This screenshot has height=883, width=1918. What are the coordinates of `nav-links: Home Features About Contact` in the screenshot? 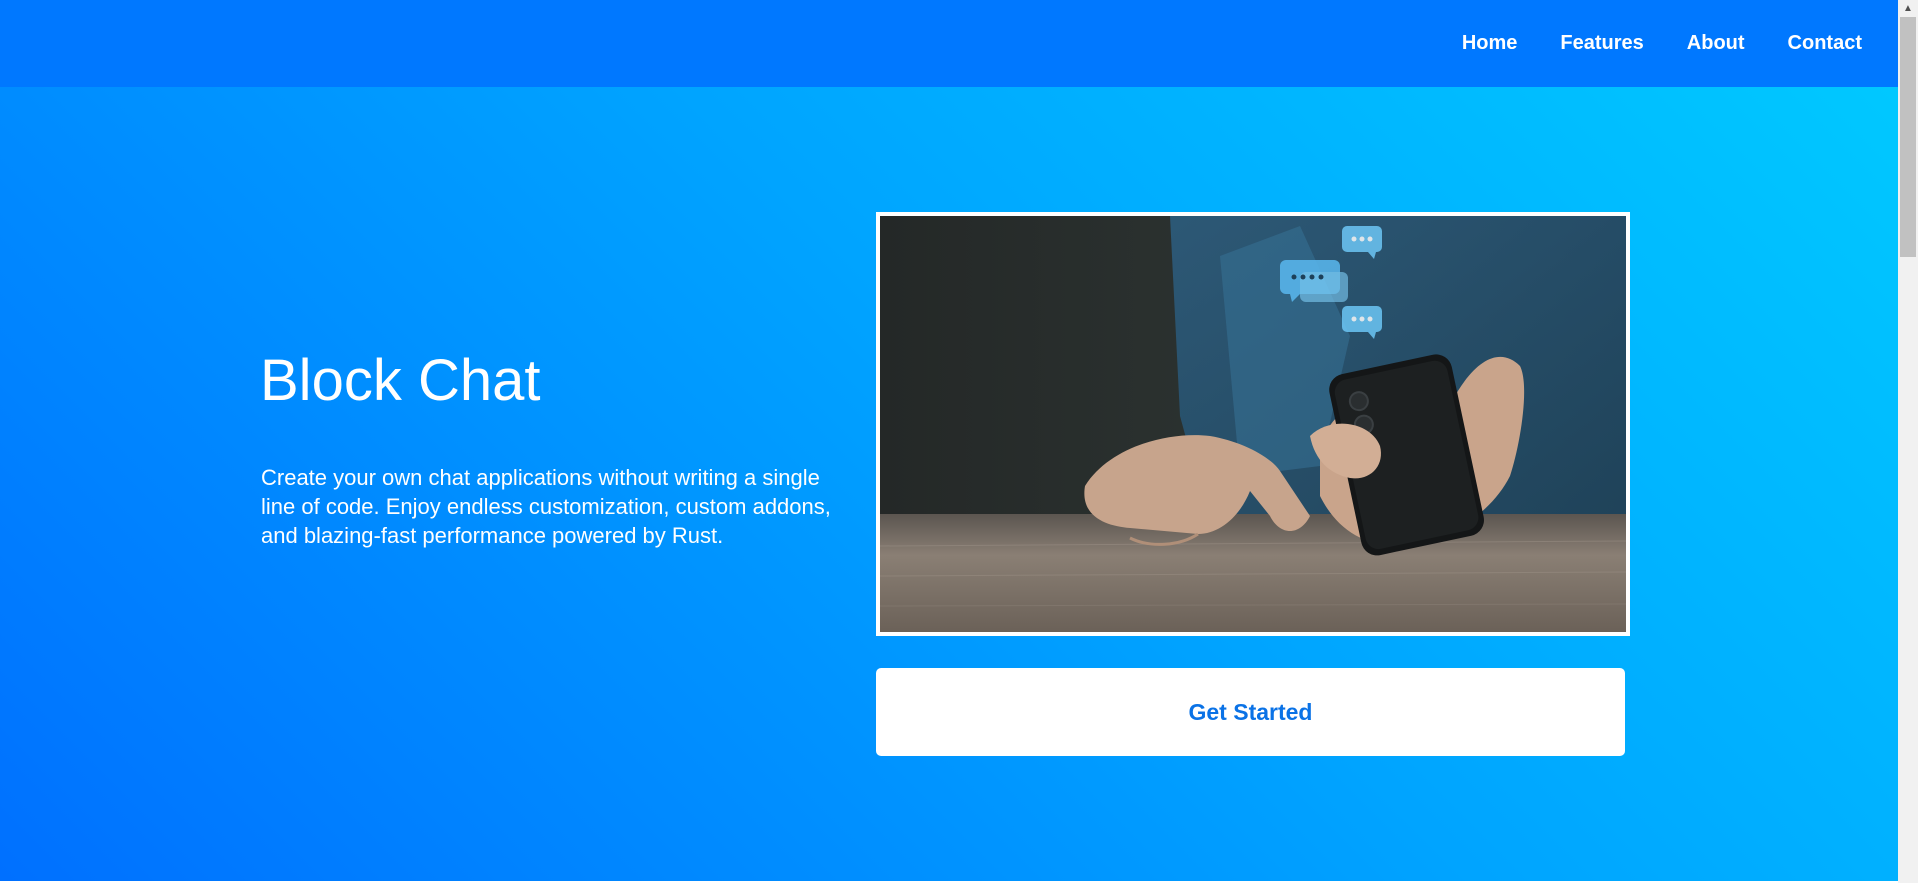 It's located at (1662, 43).